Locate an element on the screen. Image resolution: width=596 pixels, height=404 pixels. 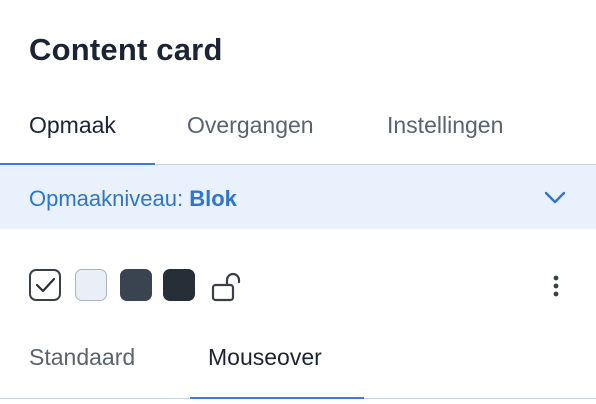
tab-overgangen: Overgangen is located at coordinates (250, 125).